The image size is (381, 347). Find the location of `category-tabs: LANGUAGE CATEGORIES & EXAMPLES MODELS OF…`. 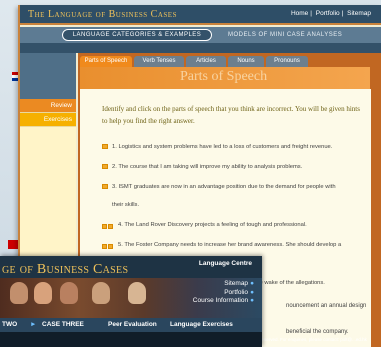

category-tabs: LANGUAGE CATEGORIES & EXAMPLES MODELS OF… is located at coordinates (200, 35).